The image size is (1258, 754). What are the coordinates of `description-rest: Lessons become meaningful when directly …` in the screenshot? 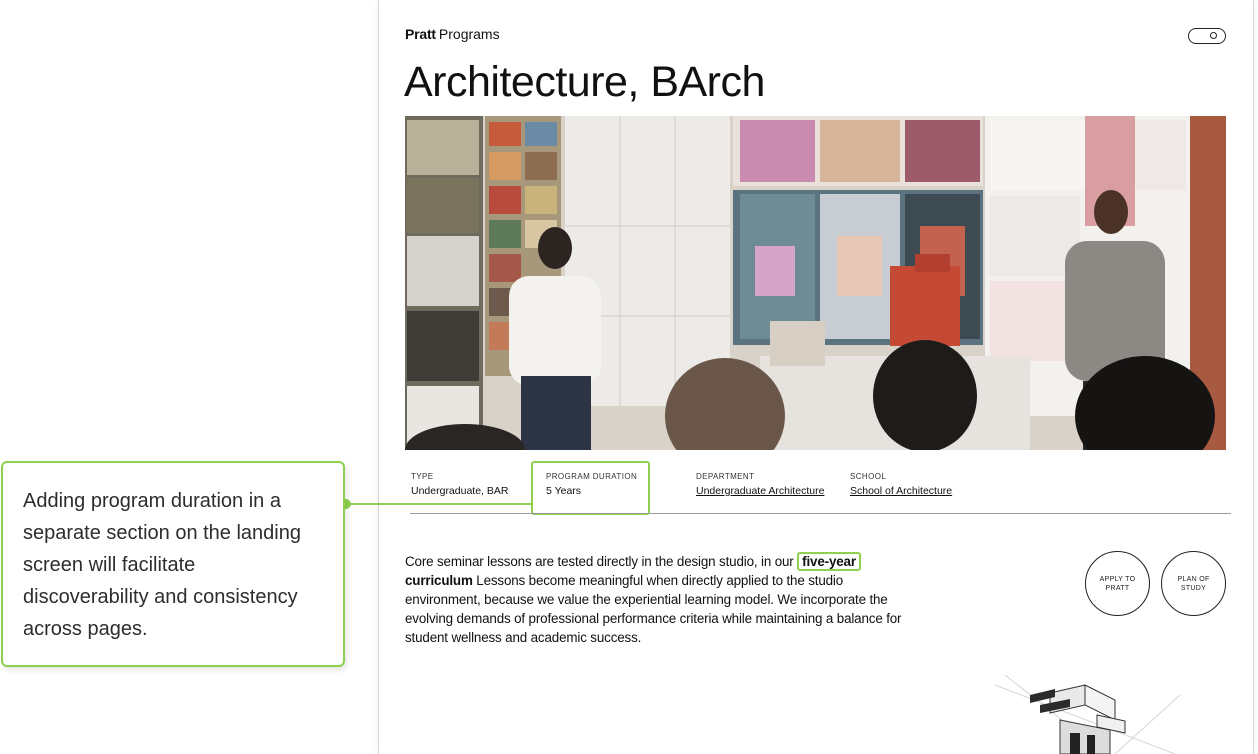 It's located at (653, 609).